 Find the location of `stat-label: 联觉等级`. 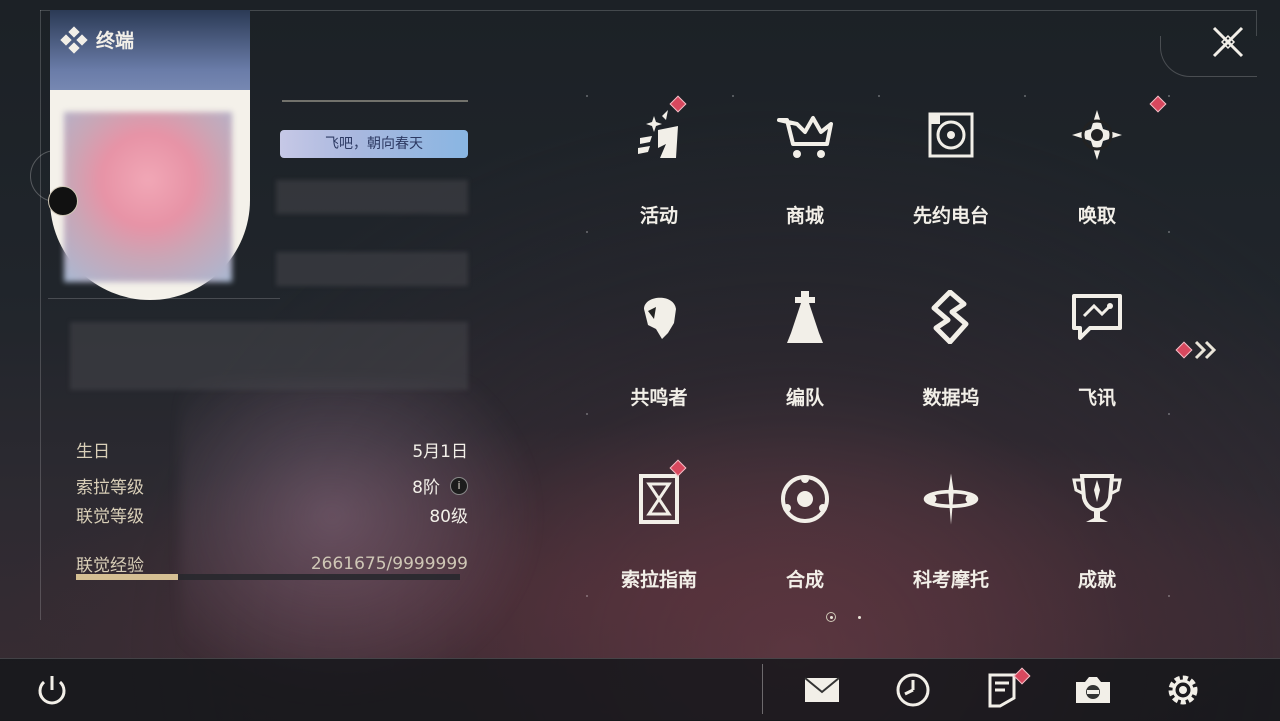

stat-label: 联觉等级 is located at coordinates (110, 517).